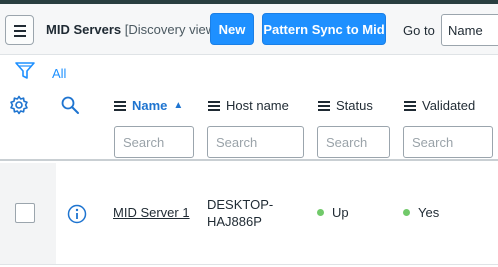  I want to click on host-name-line-2: HAJ886P, so click(234, 221).